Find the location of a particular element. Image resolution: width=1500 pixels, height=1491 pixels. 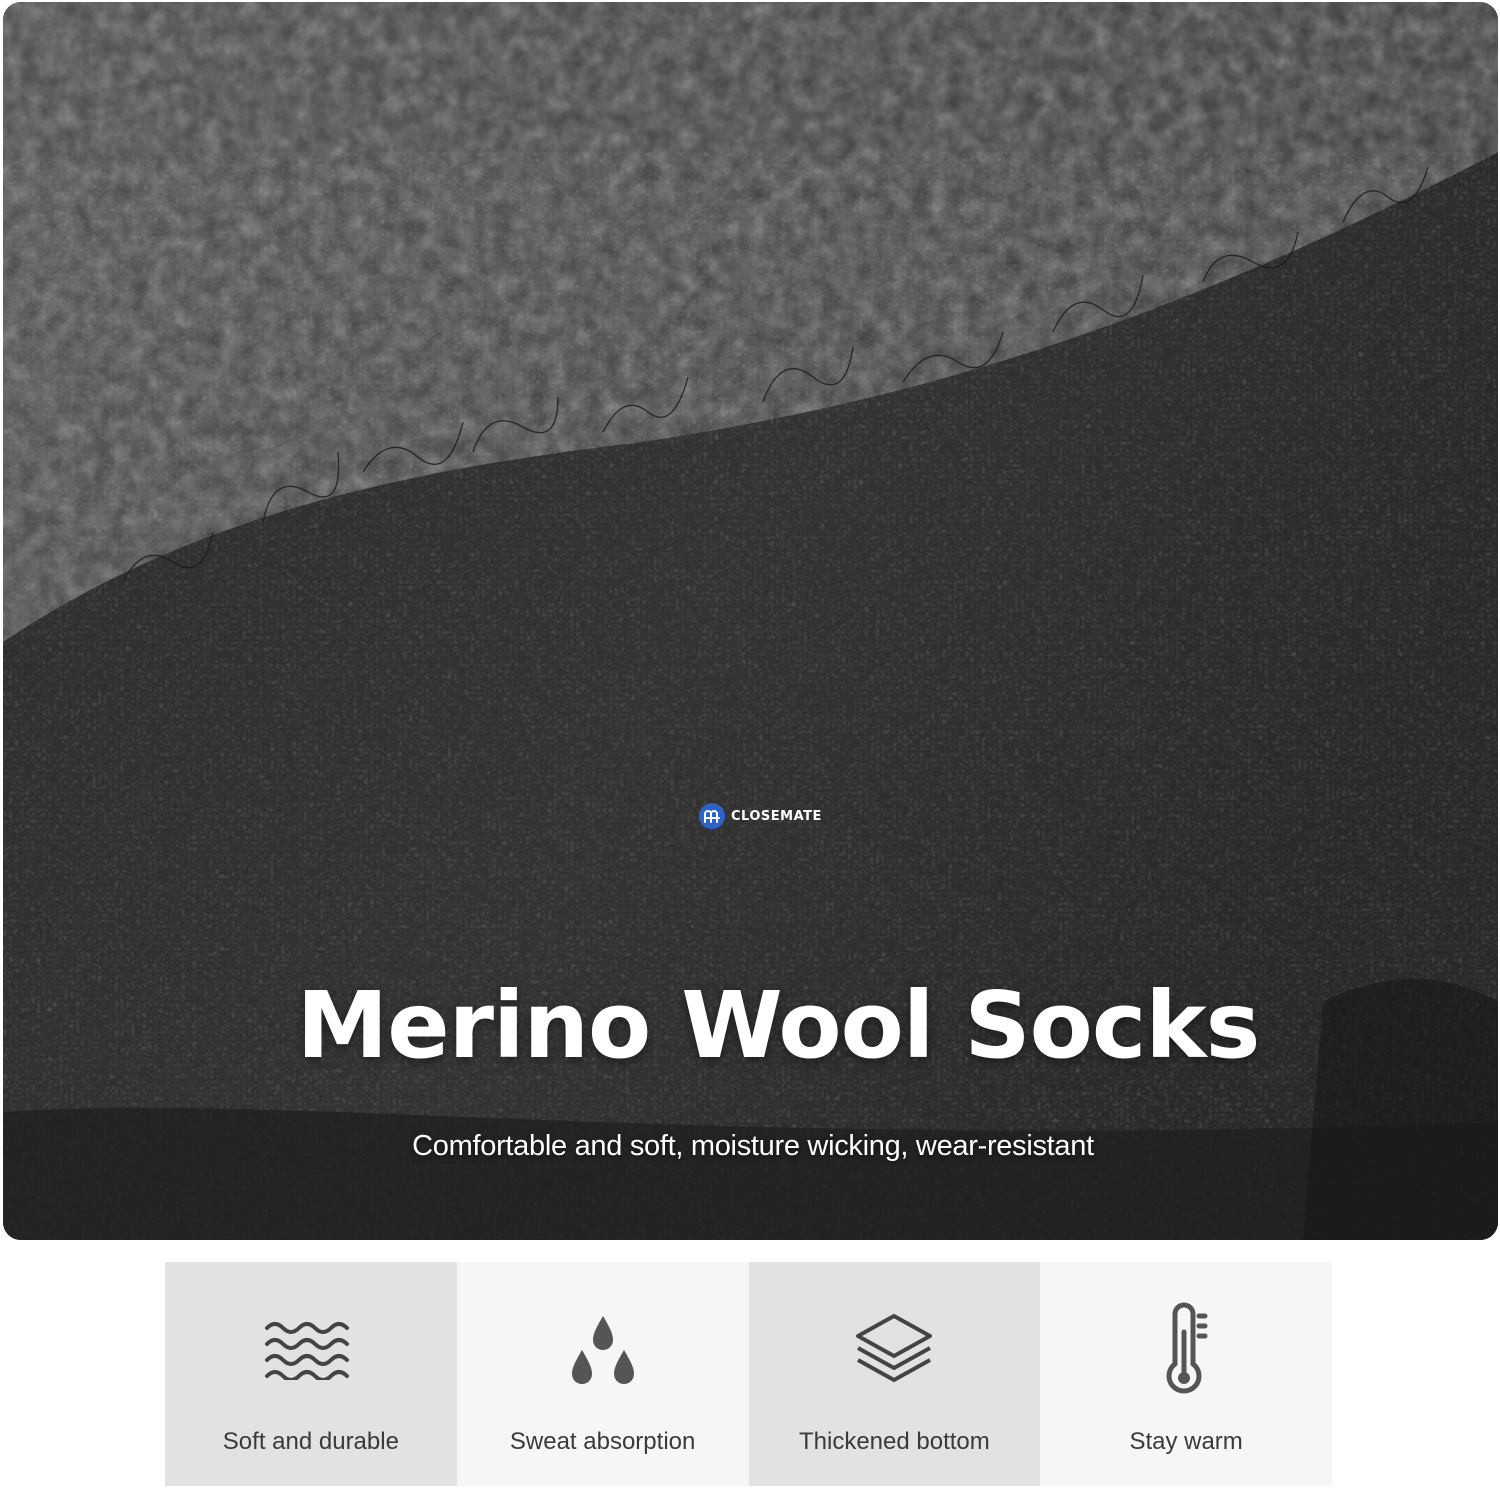

feature-stay-warm: Stay warm is located at coordinates (1186, 1374).